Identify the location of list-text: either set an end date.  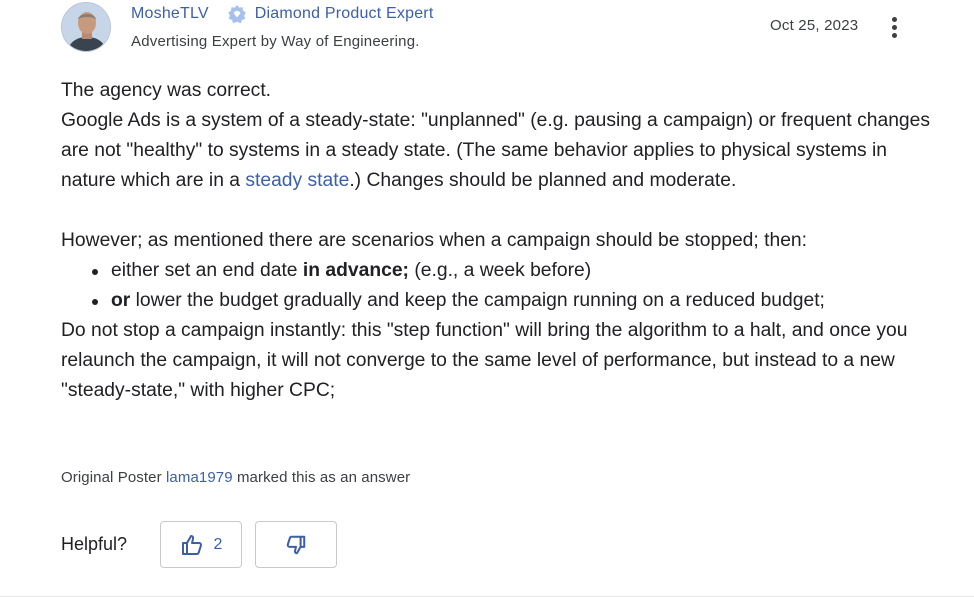
(207, 270).